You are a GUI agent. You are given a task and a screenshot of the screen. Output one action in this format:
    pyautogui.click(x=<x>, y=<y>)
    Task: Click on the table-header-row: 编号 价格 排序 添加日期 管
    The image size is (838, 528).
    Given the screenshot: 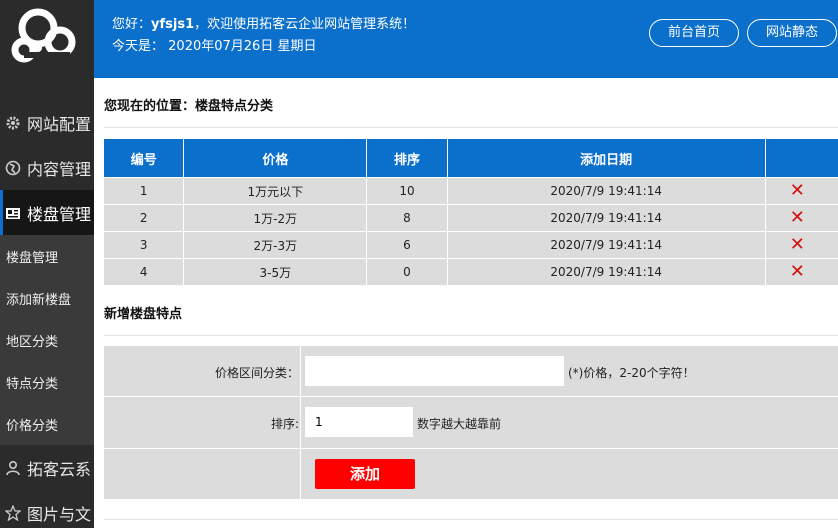 What is the action you would take?
    pyautogui.click(x=471, y=158)
    